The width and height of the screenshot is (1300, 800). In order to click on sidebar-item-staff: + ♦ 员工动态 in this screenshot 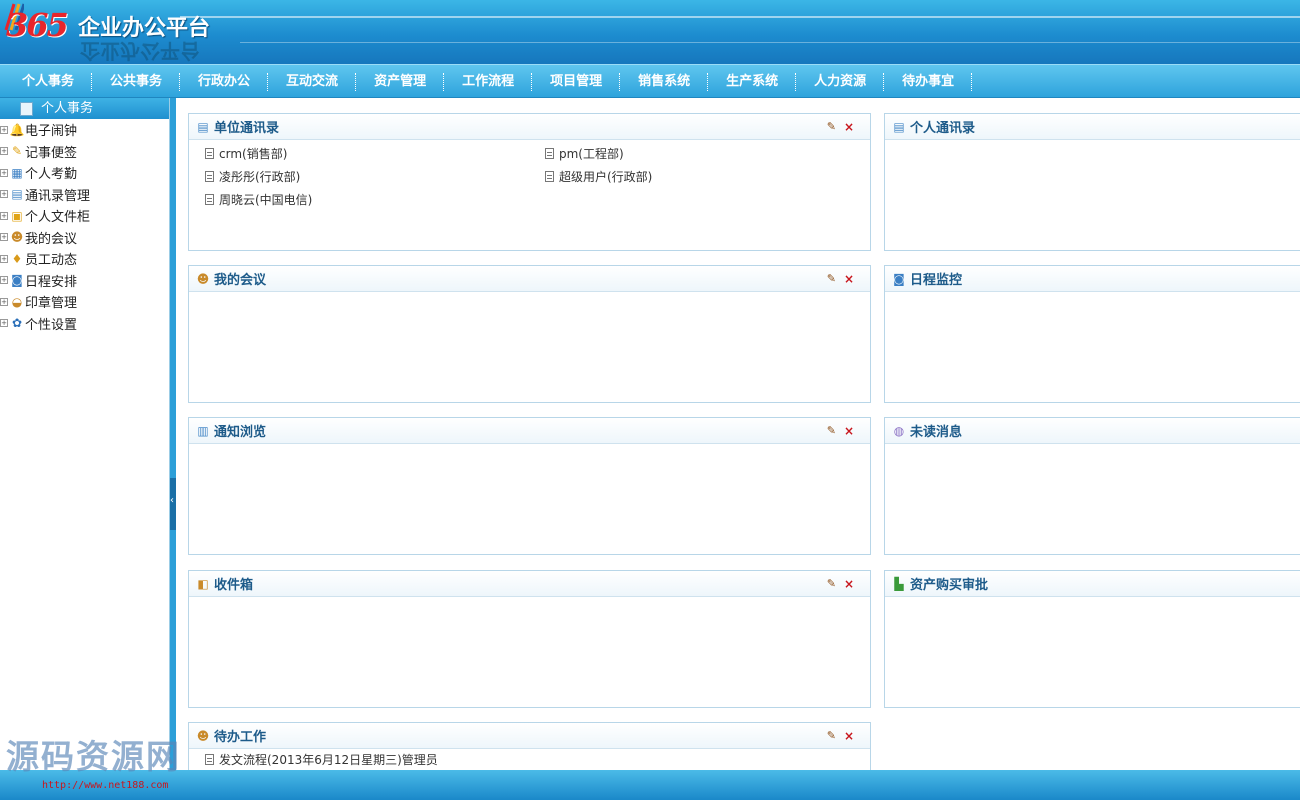, I will do `click(84, 259)`.